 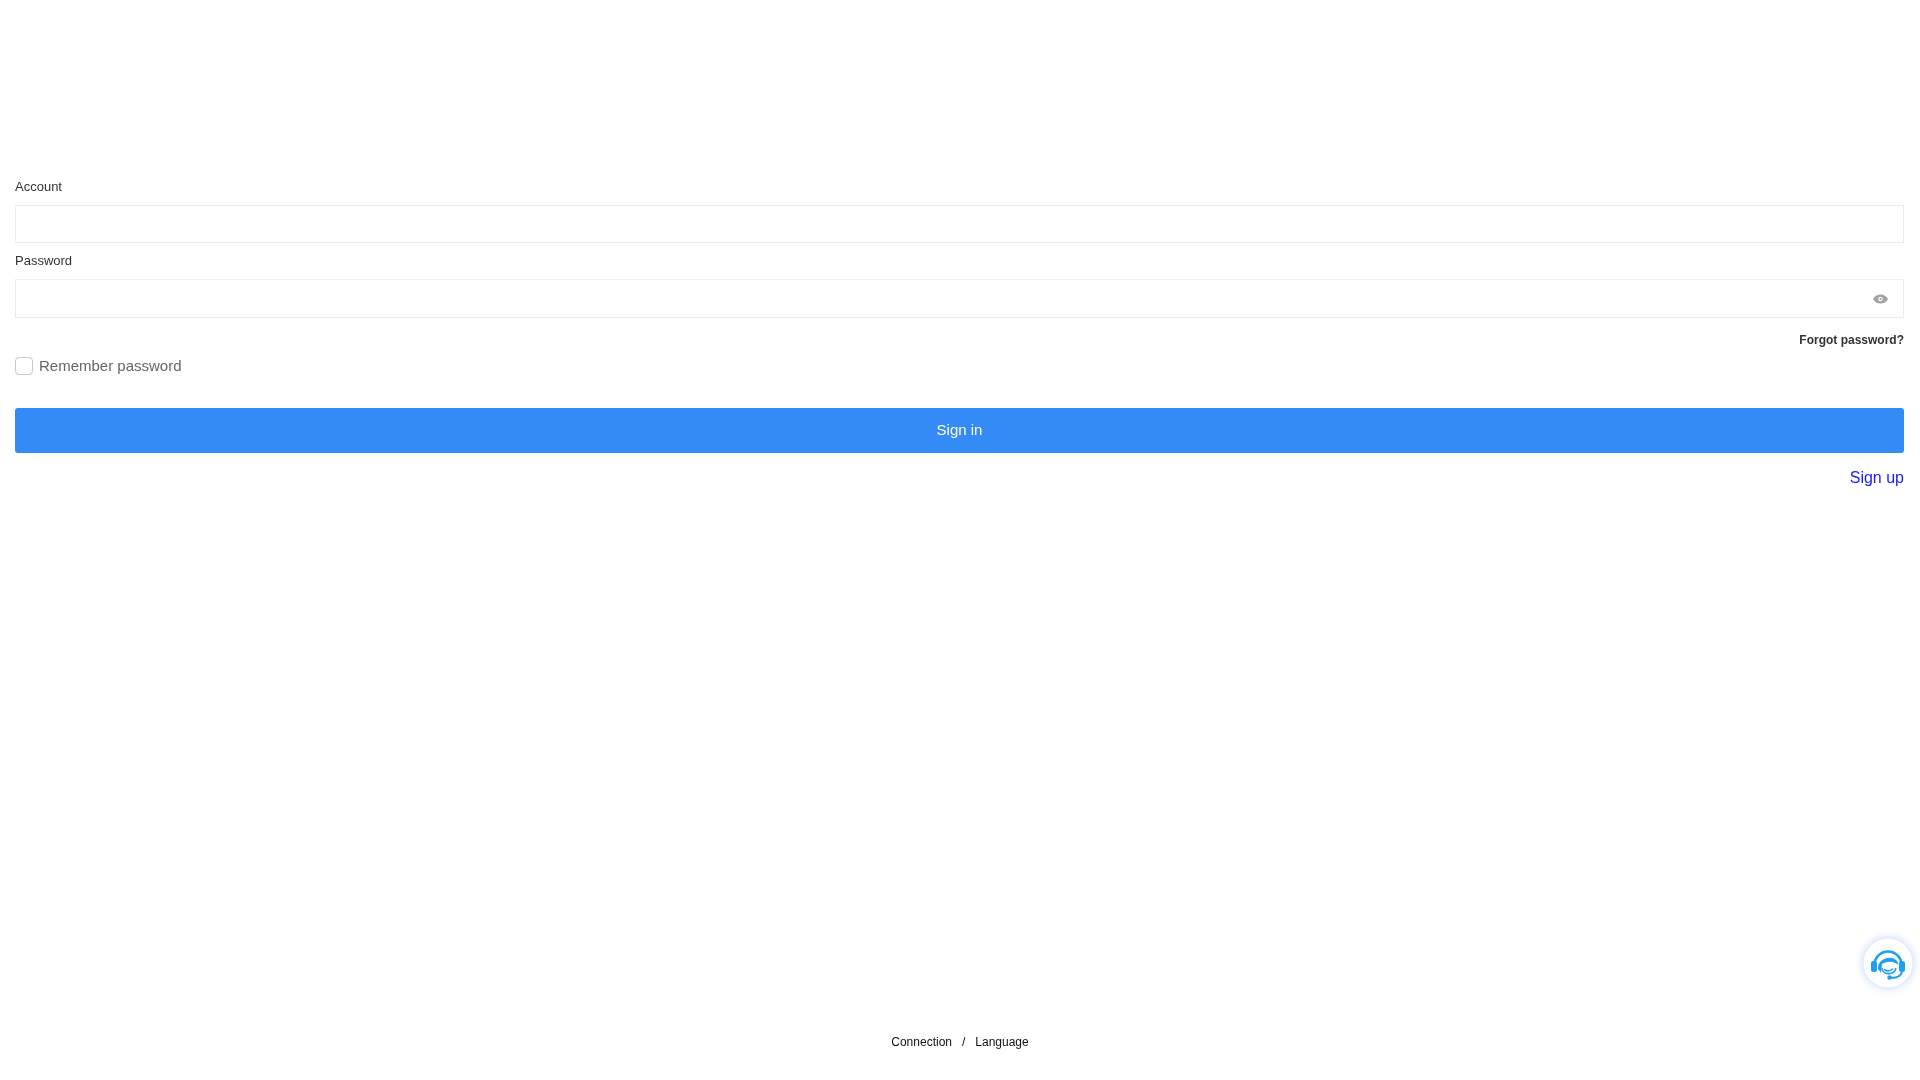 What do you see at coordinates (1876, 477) in the screenshot?
I see `sign-up-link: Sign up` at bounding box center [1876, 477].